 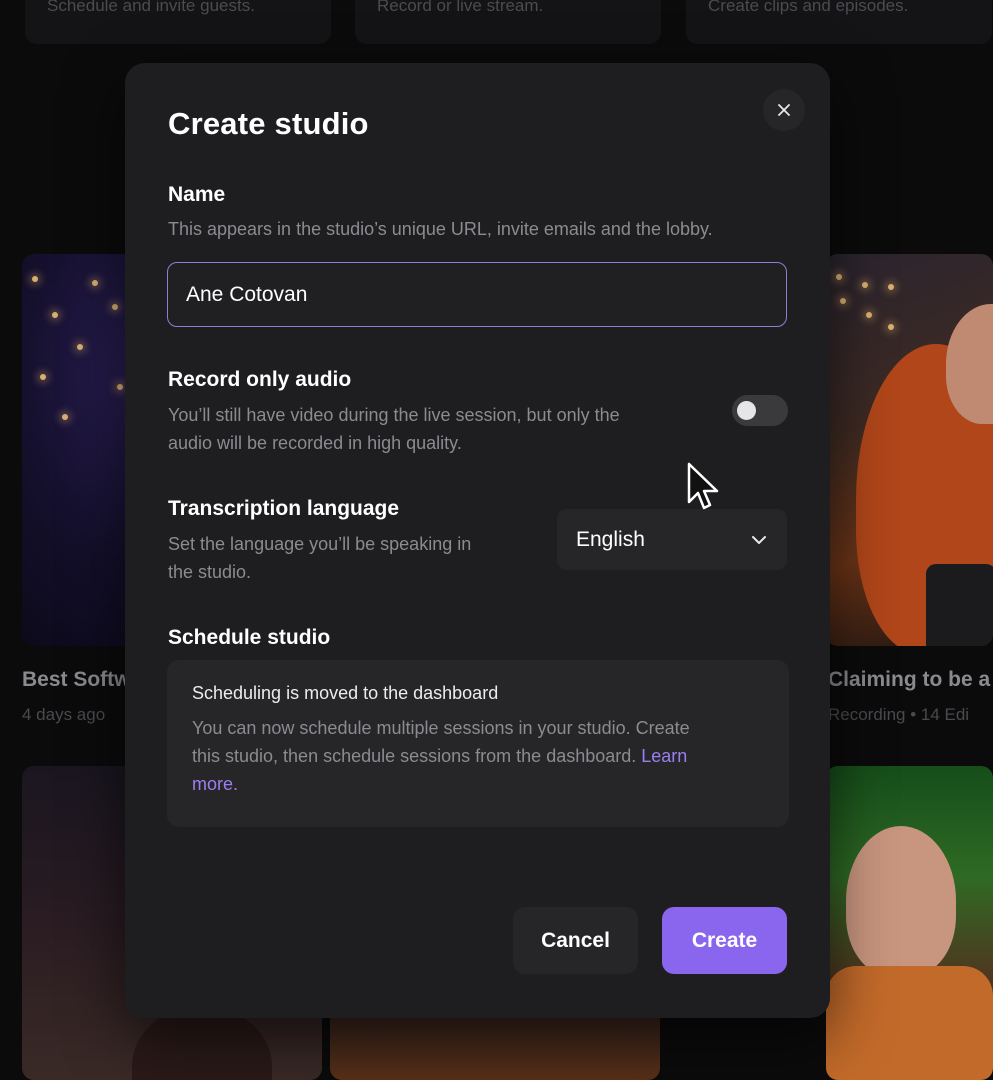 I want to click on create-button: Create, so click(x=724, y=940).